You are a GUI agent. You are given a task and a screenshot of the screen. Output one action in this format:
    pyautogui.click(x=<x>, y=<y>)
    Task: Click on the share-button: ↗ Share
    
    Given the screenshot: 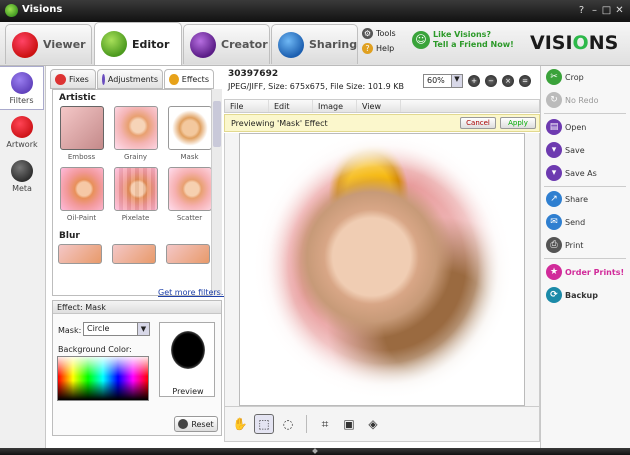 What is the action you would take?
    pyautogui.click(x=567, y=199)
    